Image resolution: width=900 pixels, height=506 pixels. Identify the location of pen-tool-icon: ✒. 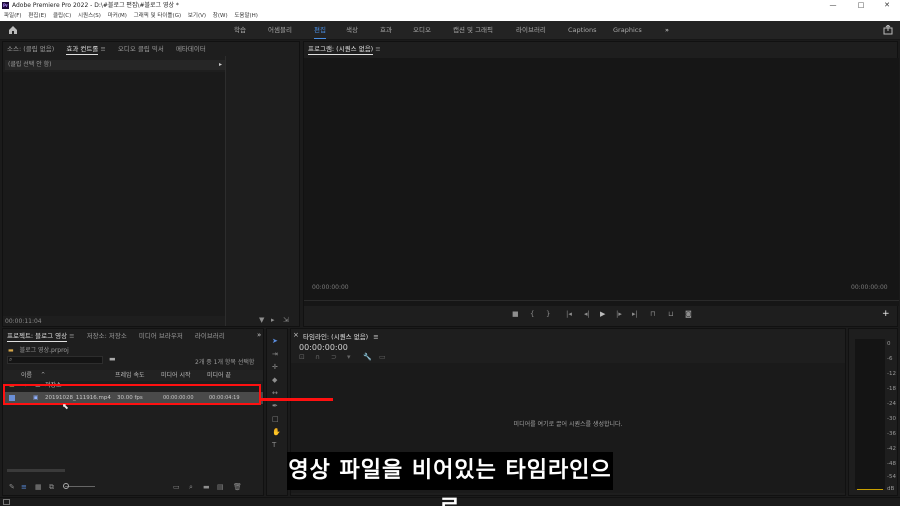
(275, 406).